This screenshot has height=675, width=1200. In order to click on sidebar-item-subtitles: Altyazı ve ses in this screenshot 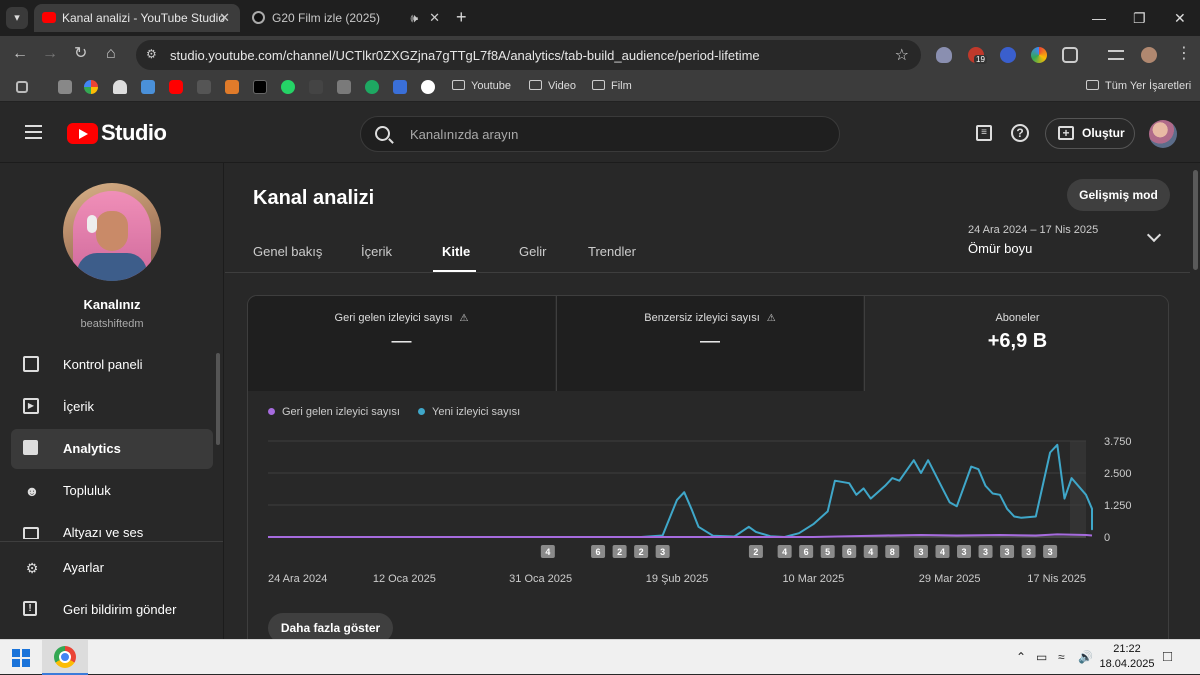, I will do `click(112, 526)`.